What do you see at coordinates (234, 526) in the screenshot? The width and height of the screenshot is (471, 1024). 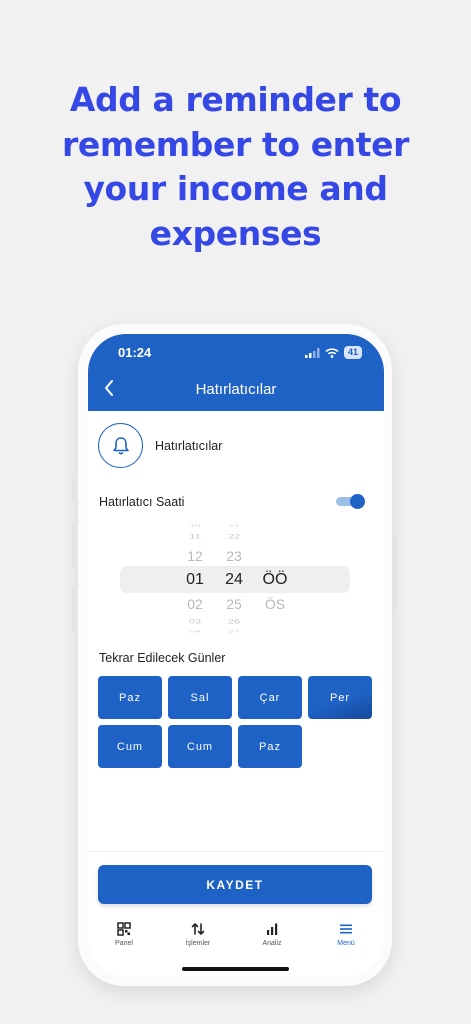 I see `picker-minute-overflow: 21` at bounding box center [234, 526].